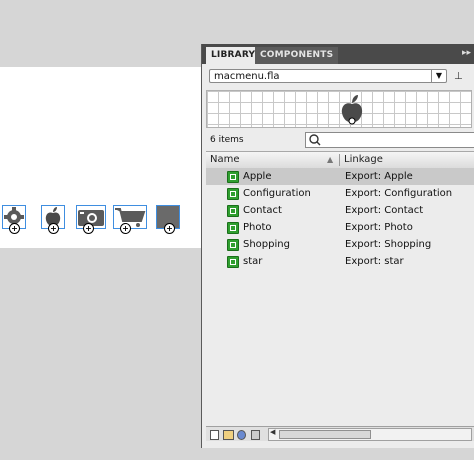 The width and height of the screenshot is (474, 460). I want to click on search-icon, so click(315, 140).